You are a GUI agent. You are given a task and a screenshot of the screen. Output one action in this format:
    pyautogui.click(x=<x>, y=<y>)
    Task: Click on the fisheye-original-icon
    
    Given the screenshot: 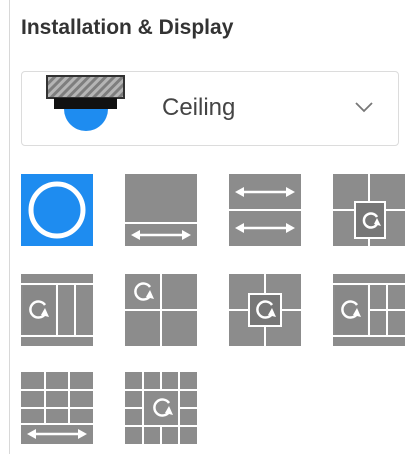 What is the action you would take?
    pyautogui.click(x=57, y=210)
    